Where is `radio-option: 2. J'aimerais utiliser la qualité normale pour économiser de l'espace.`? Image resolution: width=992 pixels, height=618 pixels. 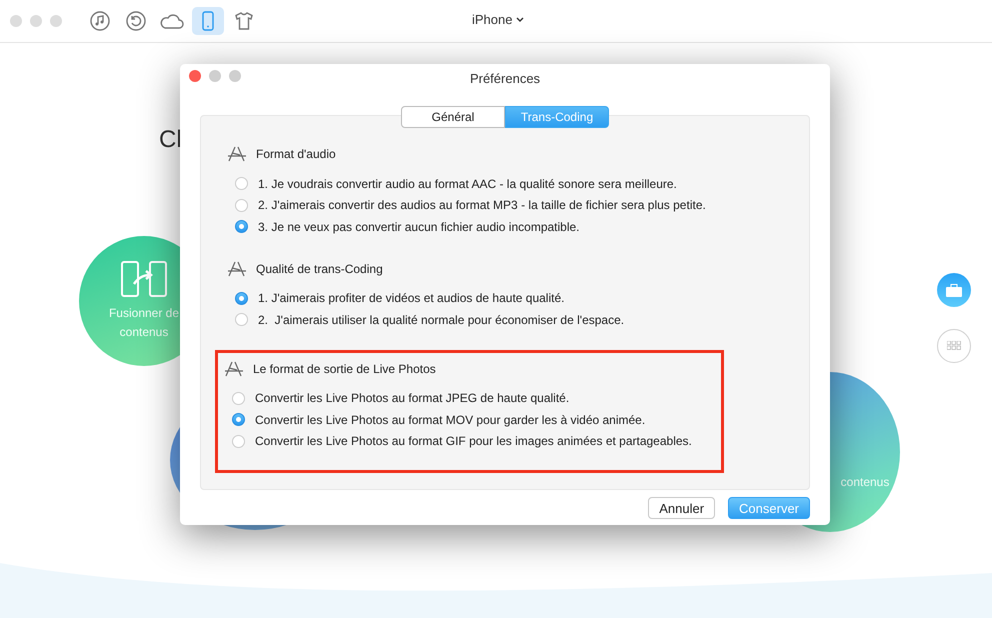
radio-option: 2. J'aimerais utiliser la qualité normale pour économiser de l'espace. is located at coordinates (473, 319).